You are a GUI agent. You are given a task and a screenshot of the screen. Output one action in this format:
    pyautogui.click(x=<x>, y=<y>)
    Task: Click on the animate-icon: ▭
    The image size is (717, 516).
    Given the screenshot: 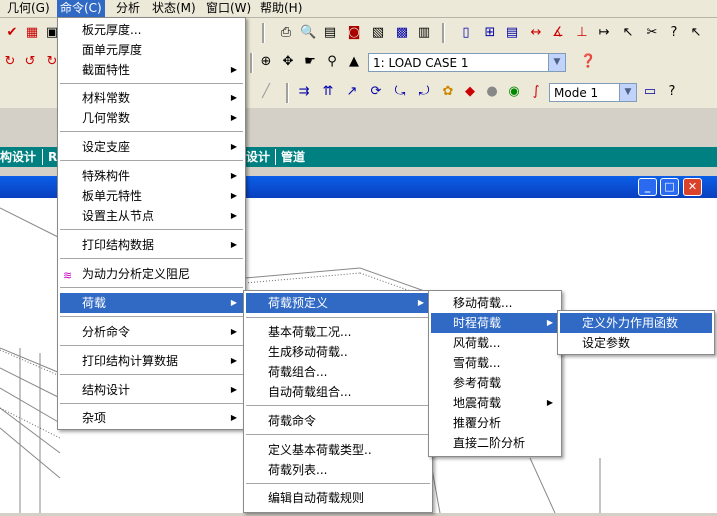 What is the action you would take?
    pyautogui.click(x=650, y=92)
    